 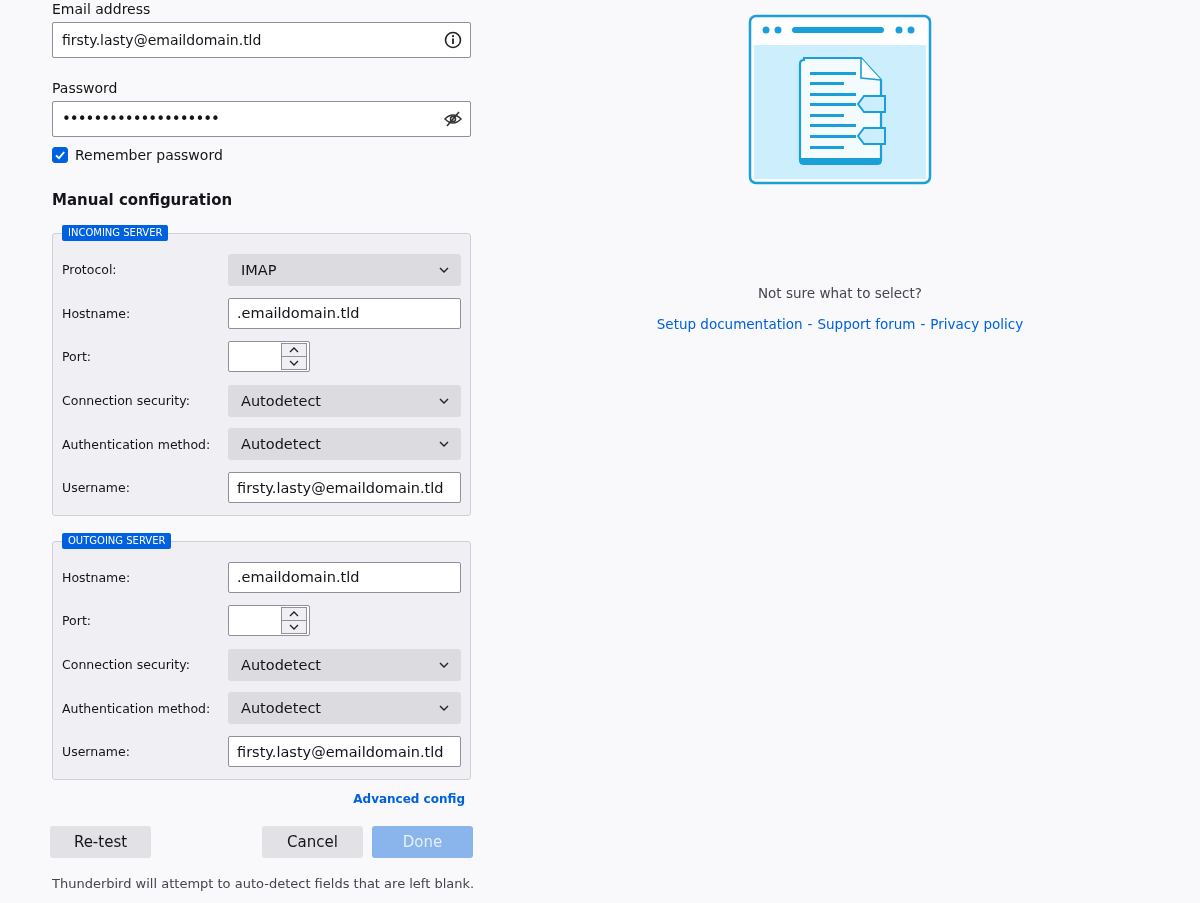 What do you see at coordinates (312, 841) in the screenshot?
I see `action-button: Cancel` at bounding box center [312, 841].